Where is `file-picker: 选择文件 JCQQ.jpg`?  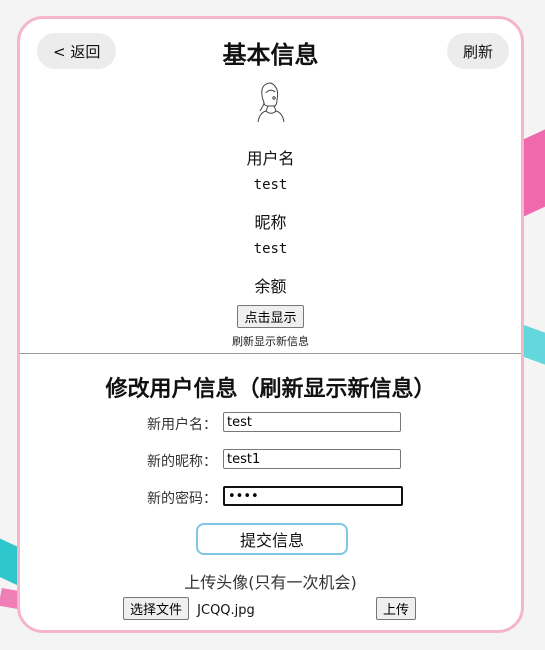 file-picker: 选择文件 JCQQ.jpg is located at coordinates (189, 608).